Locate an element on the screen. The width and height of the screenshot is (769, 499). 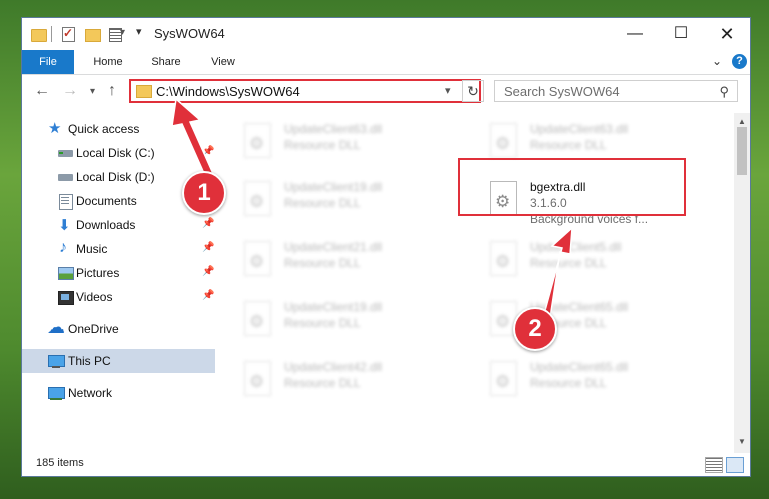
maximize-button: ☐ is located at coordinates (681, 34).